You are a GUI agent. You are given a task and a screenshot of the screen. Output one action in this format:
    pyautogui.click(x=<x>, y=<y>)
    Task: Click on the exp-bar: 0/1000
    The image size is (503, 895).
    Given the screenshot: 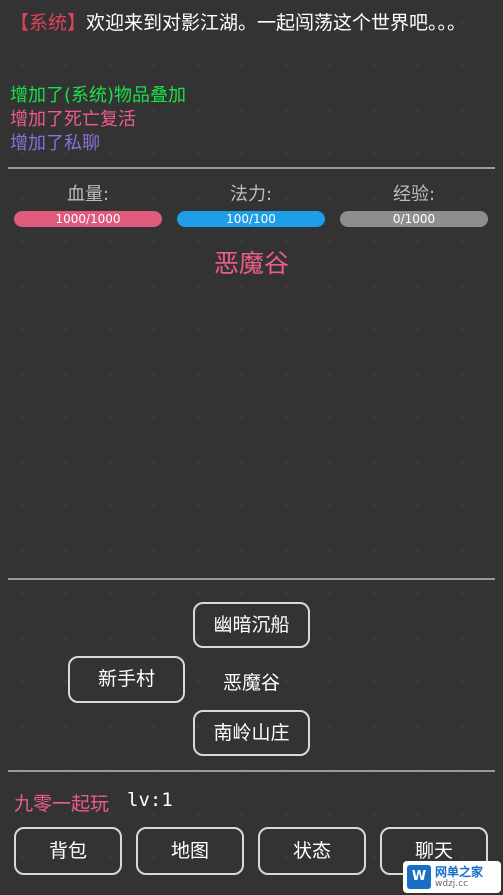 What is the action you would take?
    pyautogui.click(x=414, y=219)
    